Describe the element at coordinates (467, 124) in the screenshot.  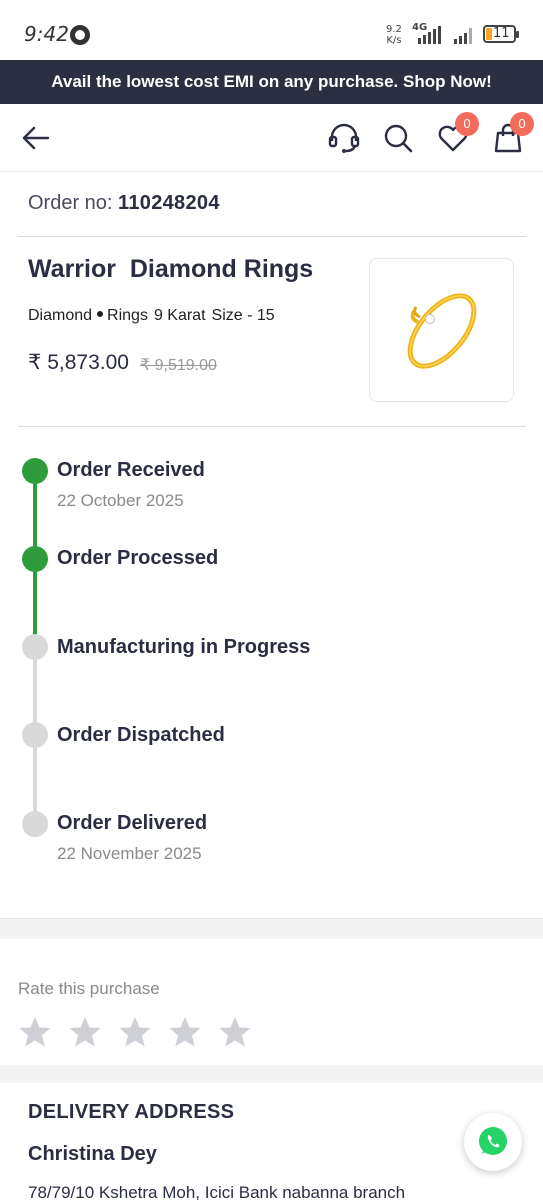
I see `wishlist-count-badge: 0` at that location.